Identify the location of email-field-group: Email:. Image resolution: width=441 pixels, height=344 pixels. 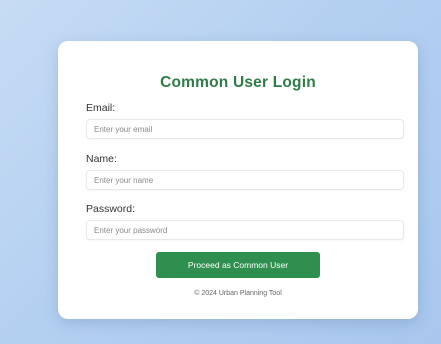
(245, 120).